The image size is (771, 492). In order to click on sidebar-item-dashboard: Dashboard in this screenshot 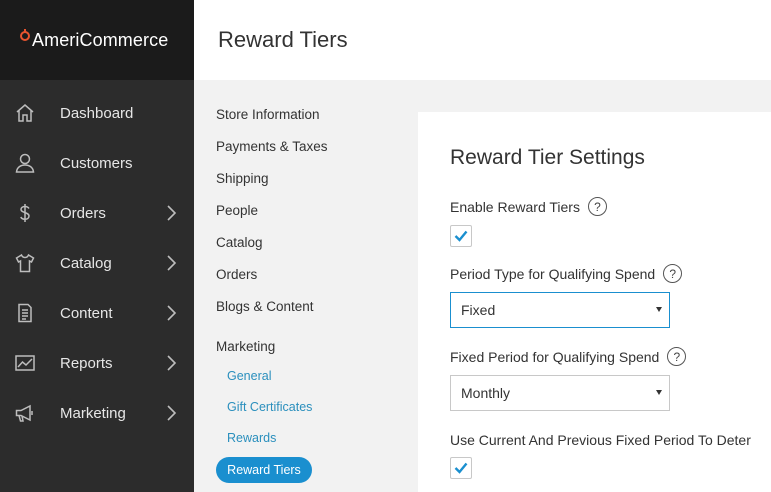, I will do `click(97, 113)`.